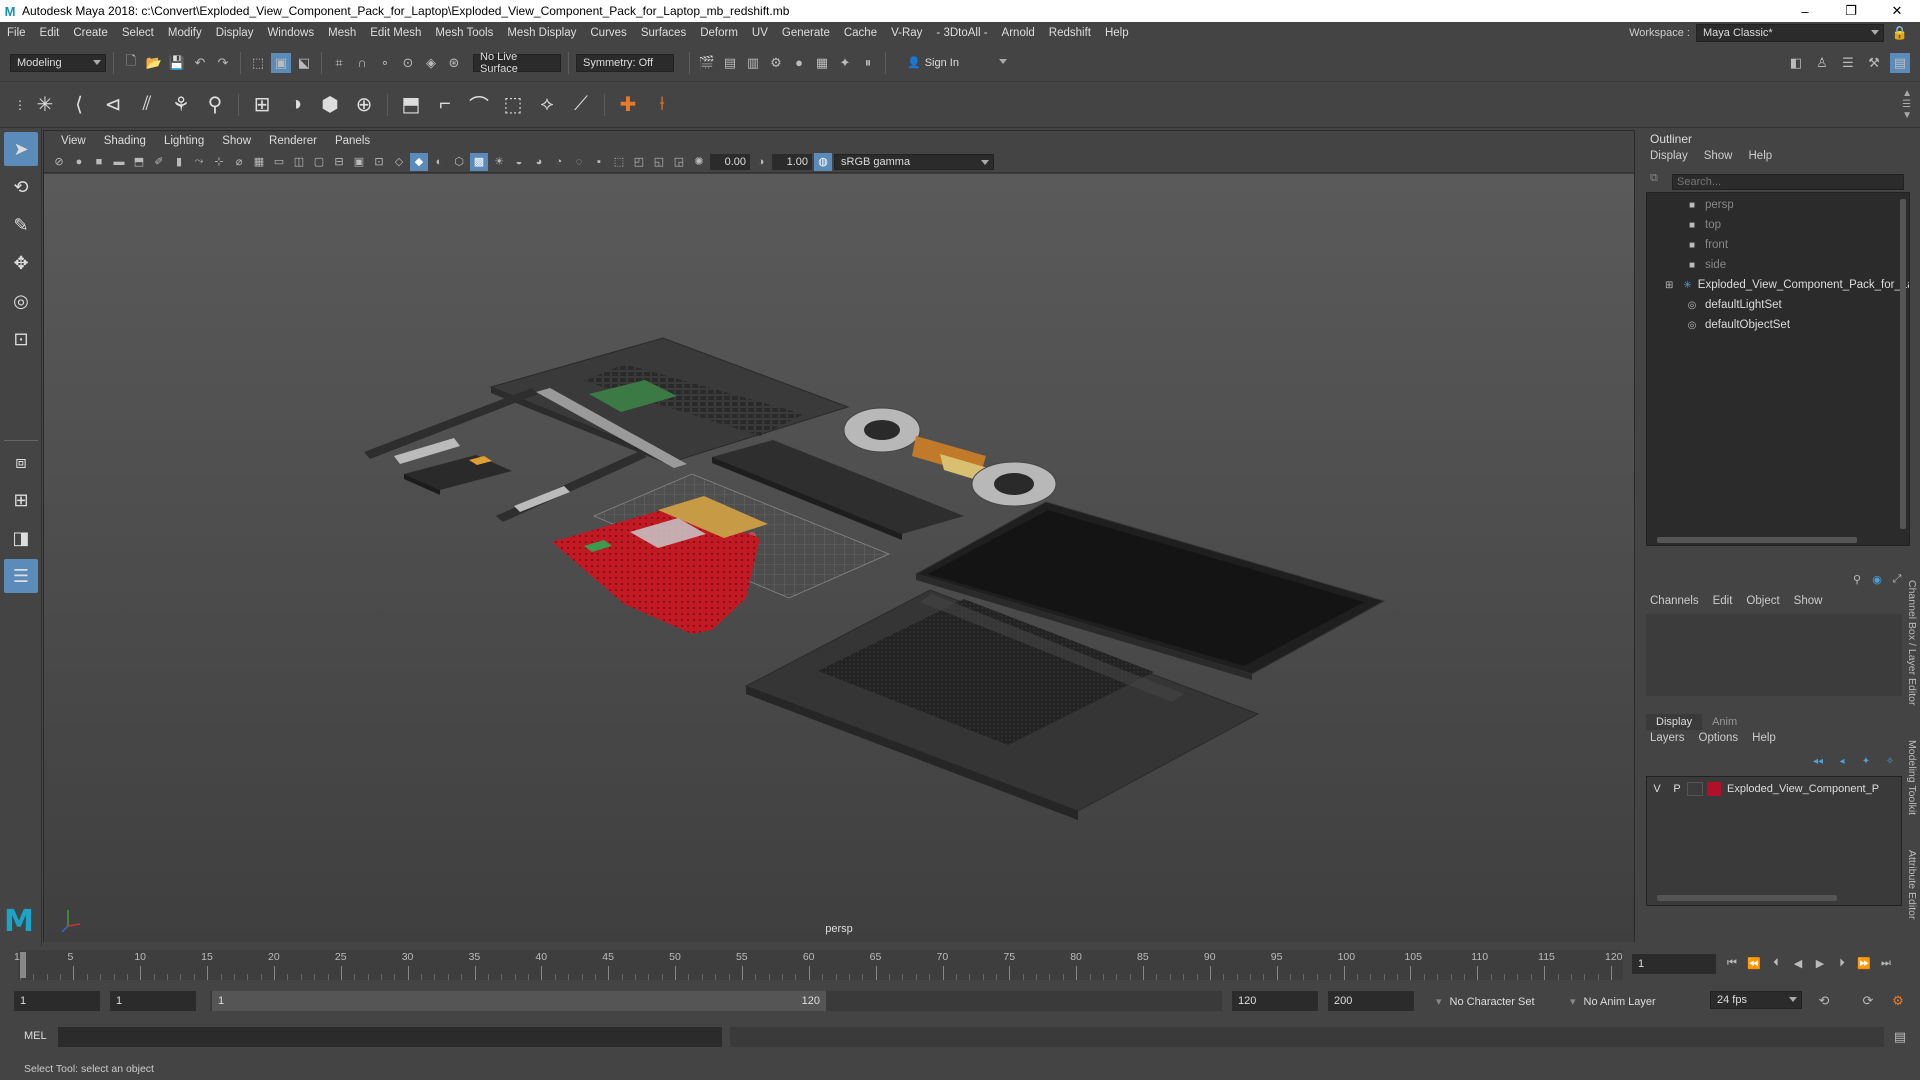 The image size is (1920, 1080). I want to click on target-weld-icon: ⟨, so click(79, 105).